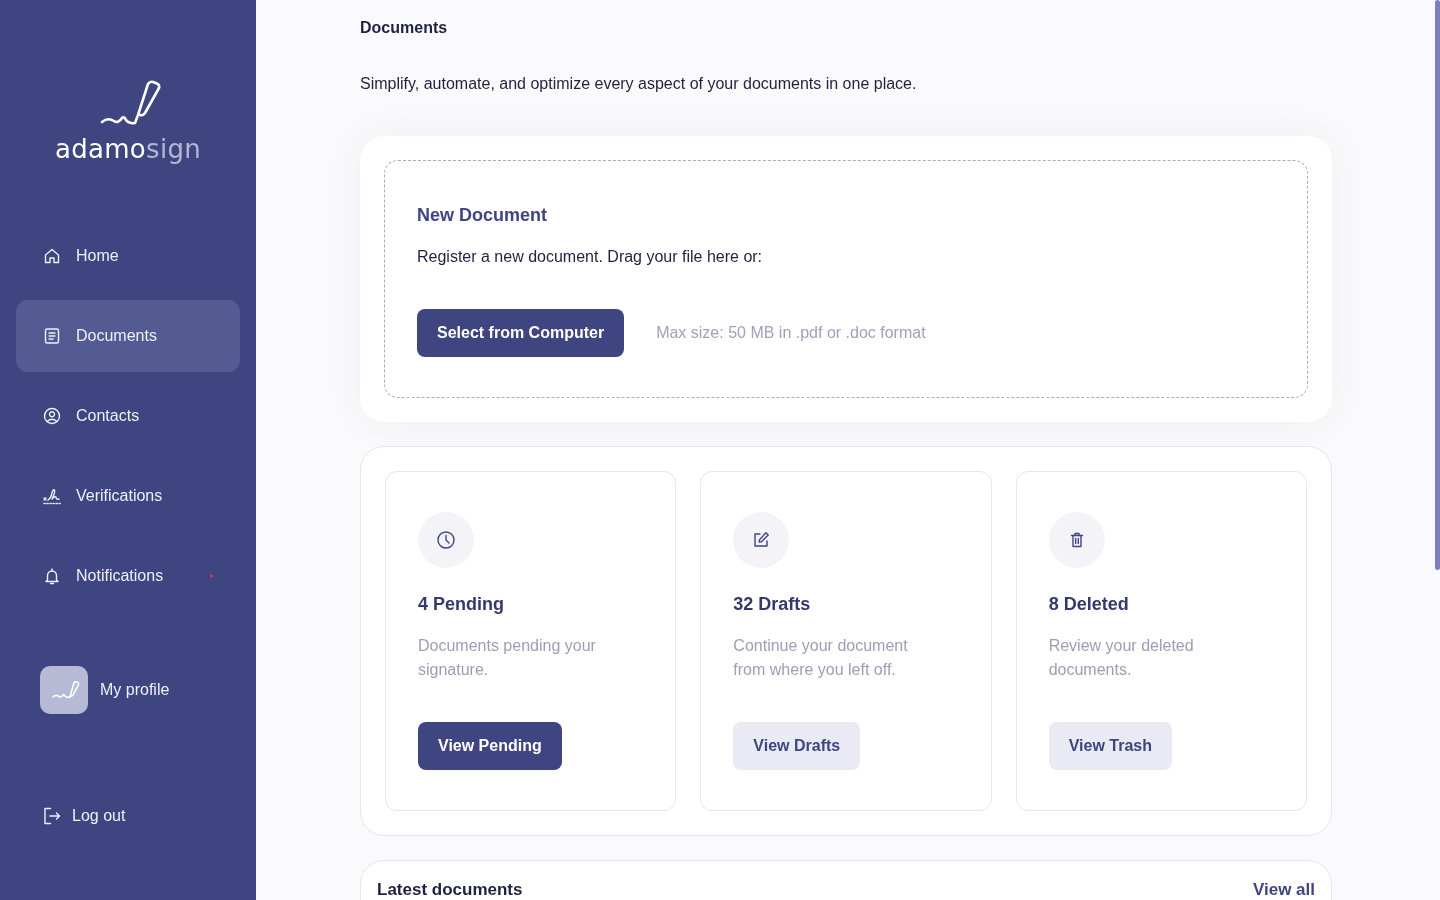  I want to click on clock-icon, so click(446, 540).